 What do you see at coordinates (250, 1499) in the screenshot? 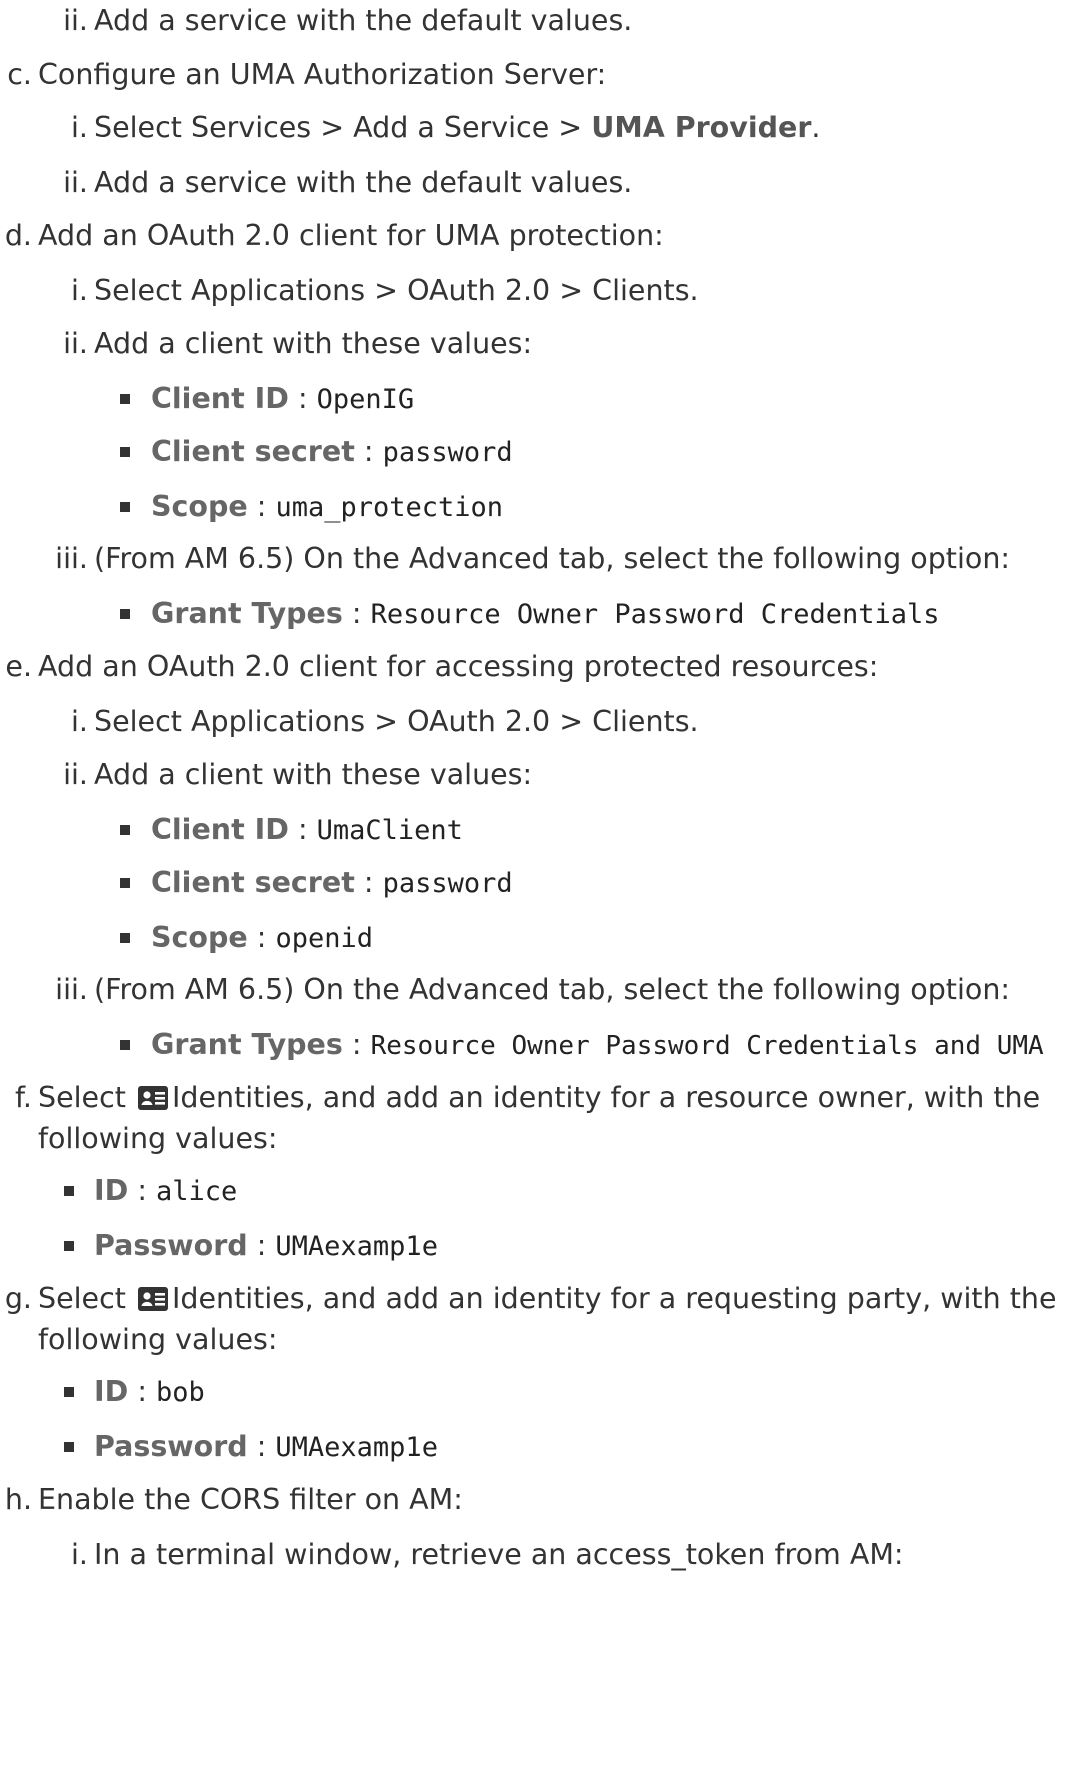
I see `step-text: Enable the CORS filter on AM:` at bounding box center [250, 1499].